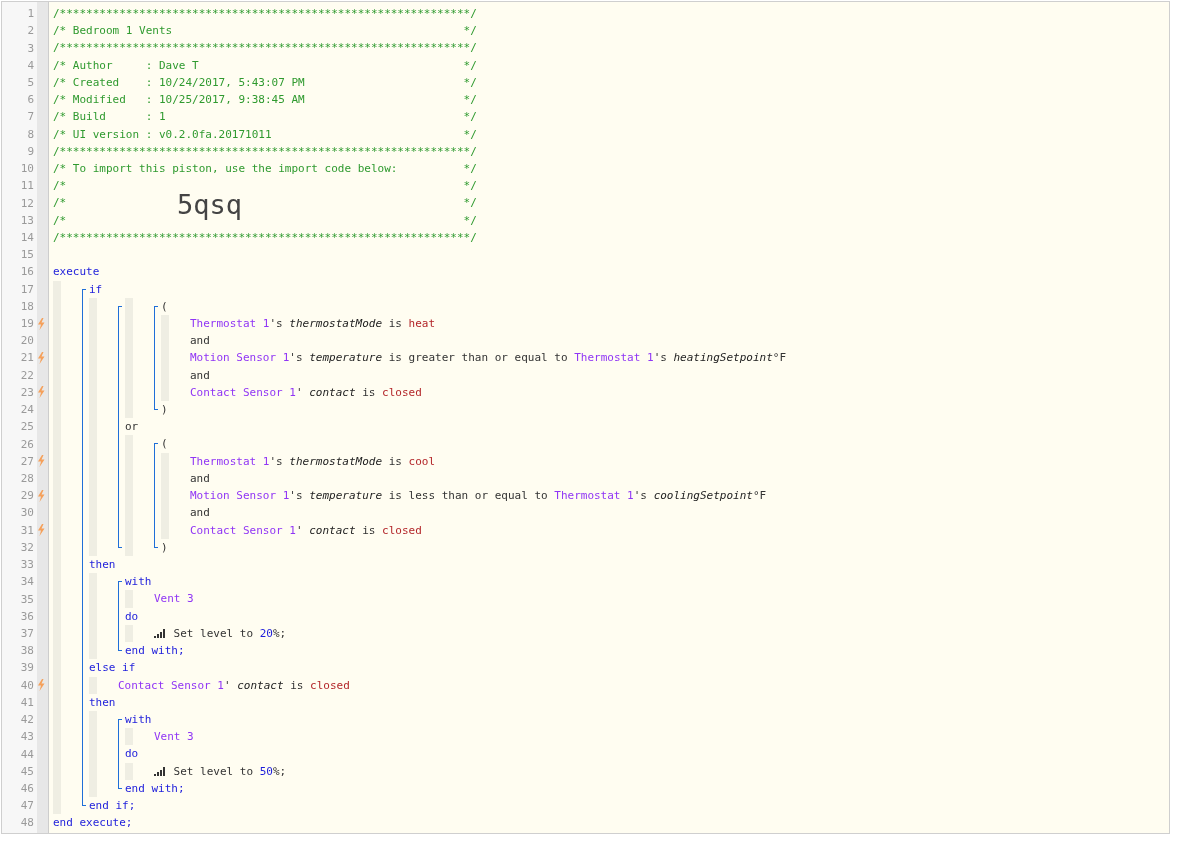 This screenshot has width=1178, height=843. Describe the element at coordinates (26, 186) in the screenshot. I see `line-number: 11` at that location.